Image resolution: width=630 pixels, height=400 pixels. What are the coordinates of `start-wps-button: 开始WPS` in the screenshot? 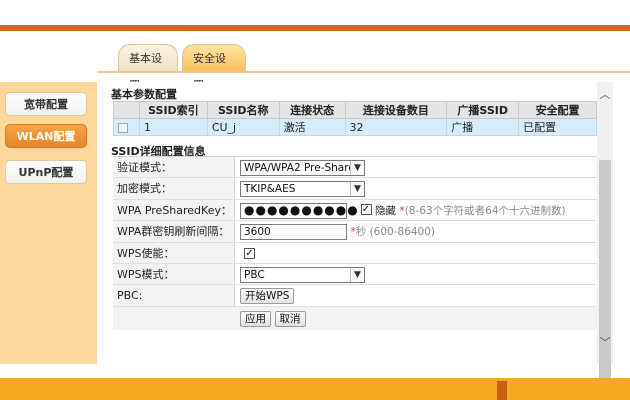 It's located at (267, 296).